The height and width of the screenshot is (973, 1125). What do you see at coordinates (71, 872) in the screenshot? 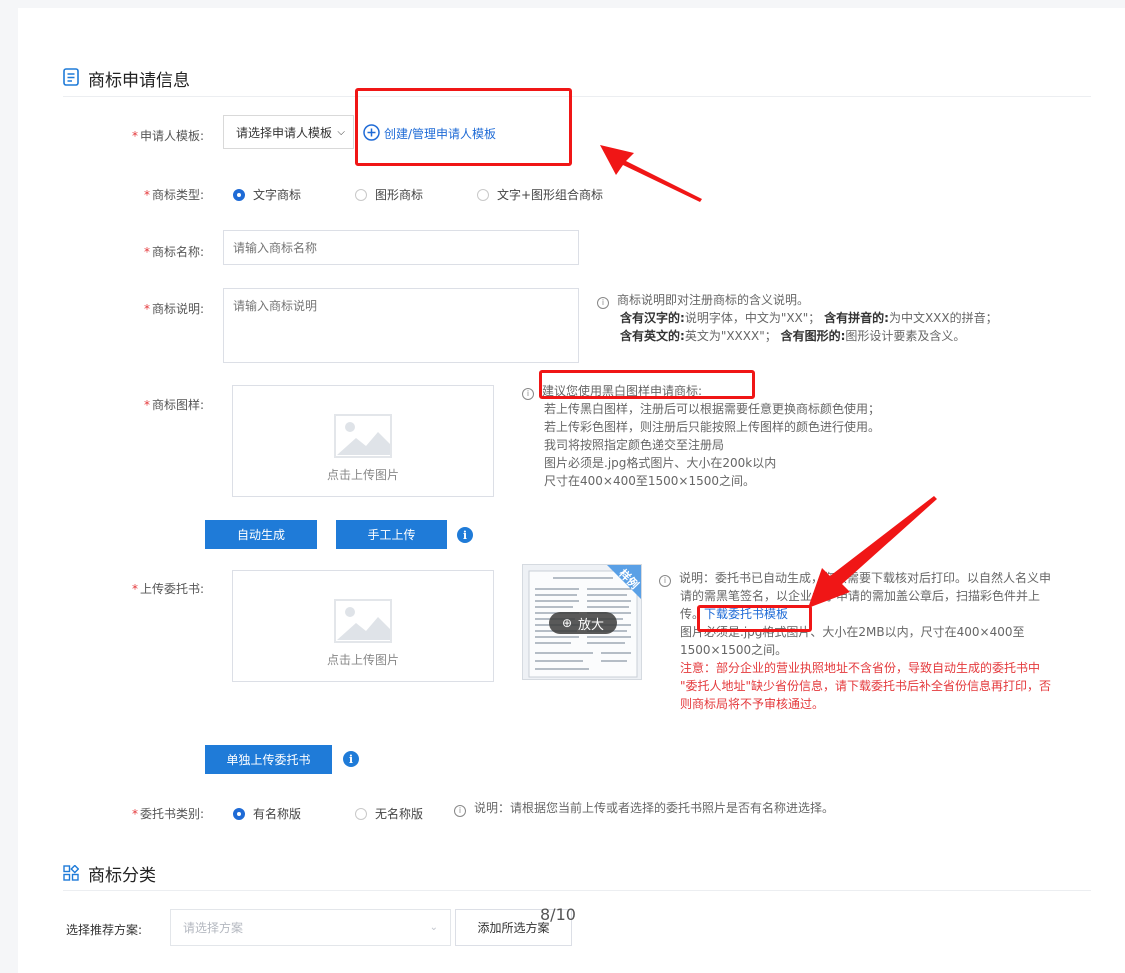
I see `grid-category-icon` at bounding box center [71, 872].